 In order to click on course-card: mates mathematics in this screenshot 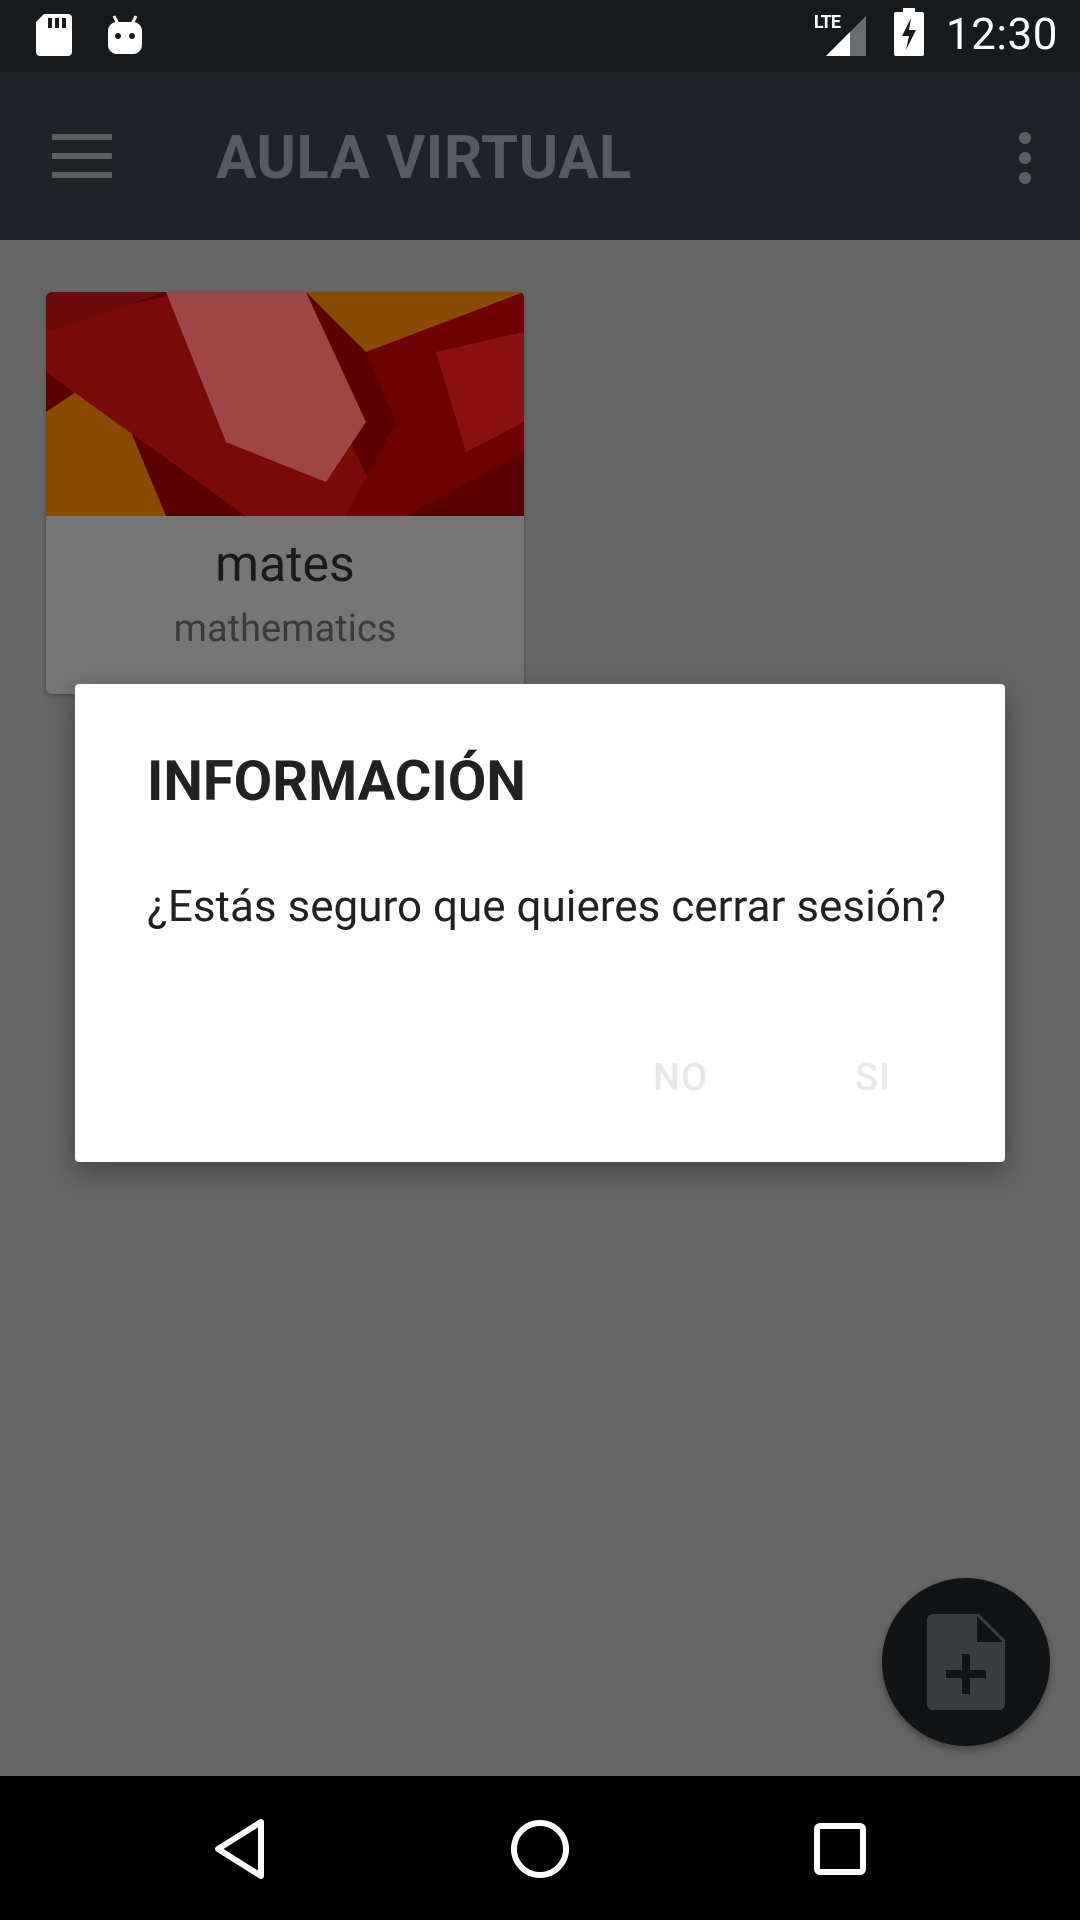, I will do `click(285, 493)`.